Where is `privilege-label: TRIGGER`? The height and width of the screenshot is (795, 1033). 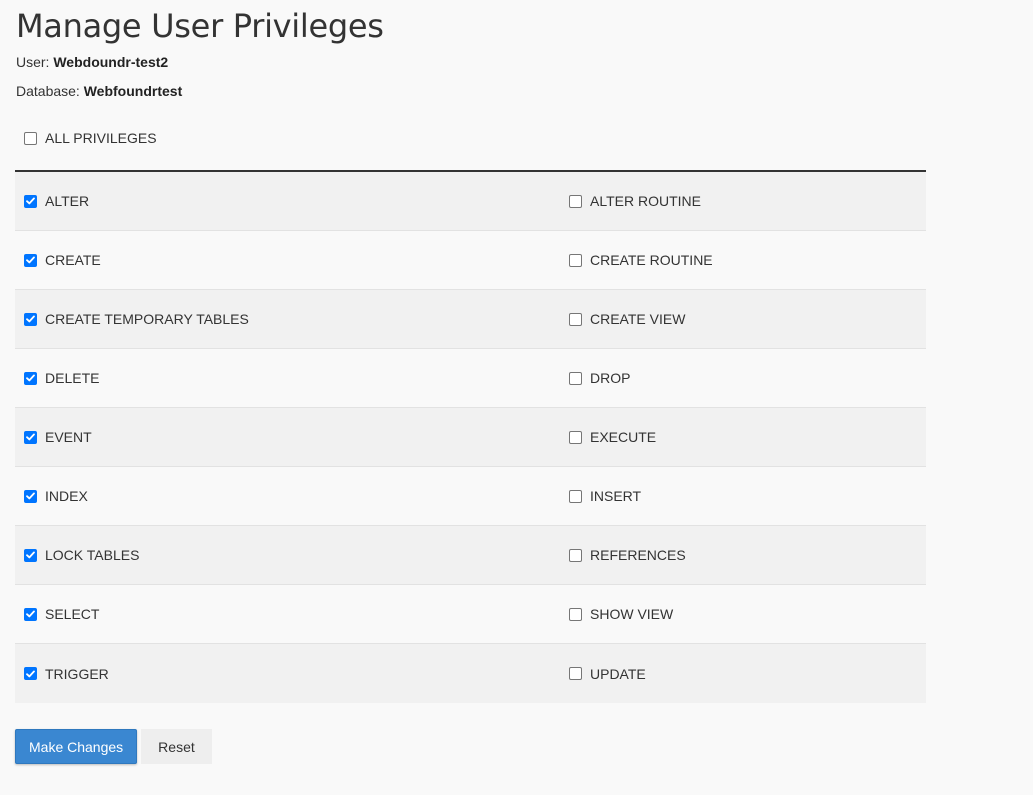
privilege-label: TRIGGER is located at coordinates (77, 673).